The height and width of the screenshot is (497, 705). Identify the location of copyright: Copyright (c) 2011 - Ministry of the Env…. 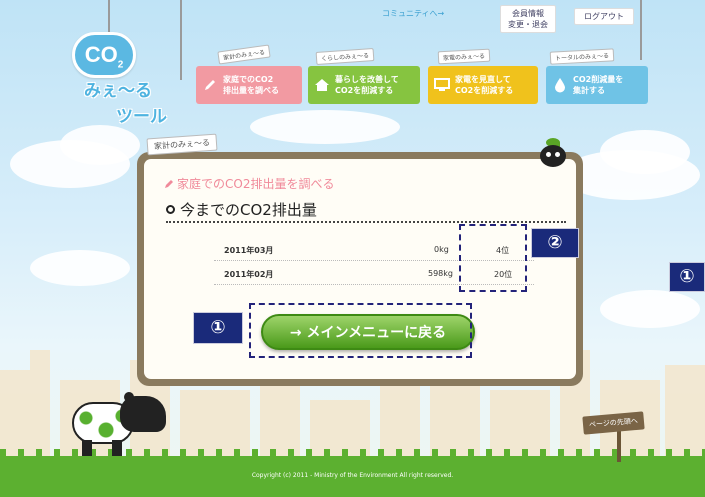
(352, 475).